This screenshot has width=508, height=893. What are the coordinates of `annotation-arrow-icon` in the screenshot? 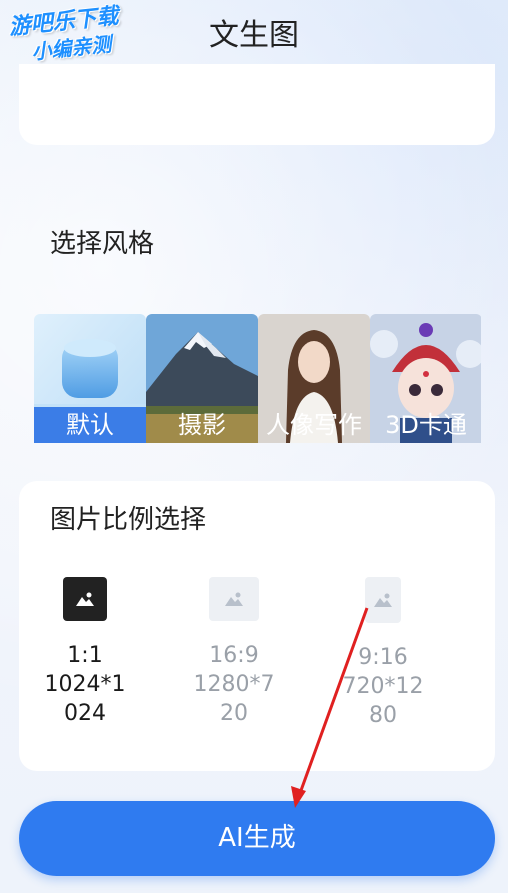 It's located at (330, 707).